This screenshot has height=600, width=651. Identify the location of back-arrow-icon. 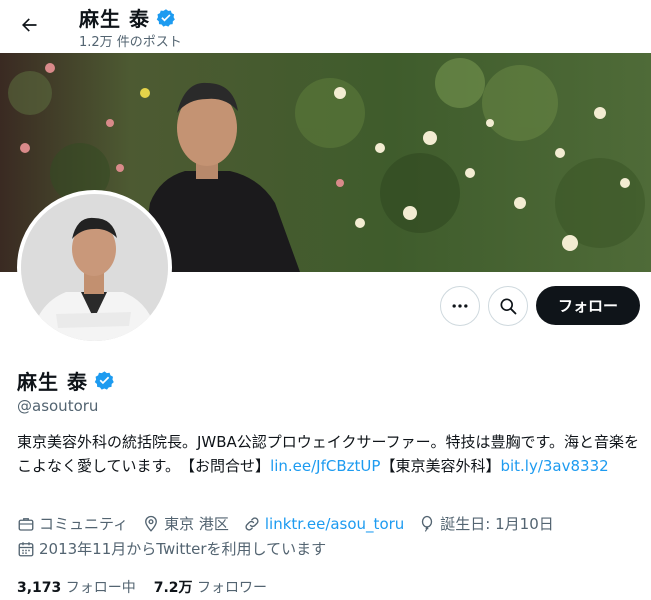
(29, 25).